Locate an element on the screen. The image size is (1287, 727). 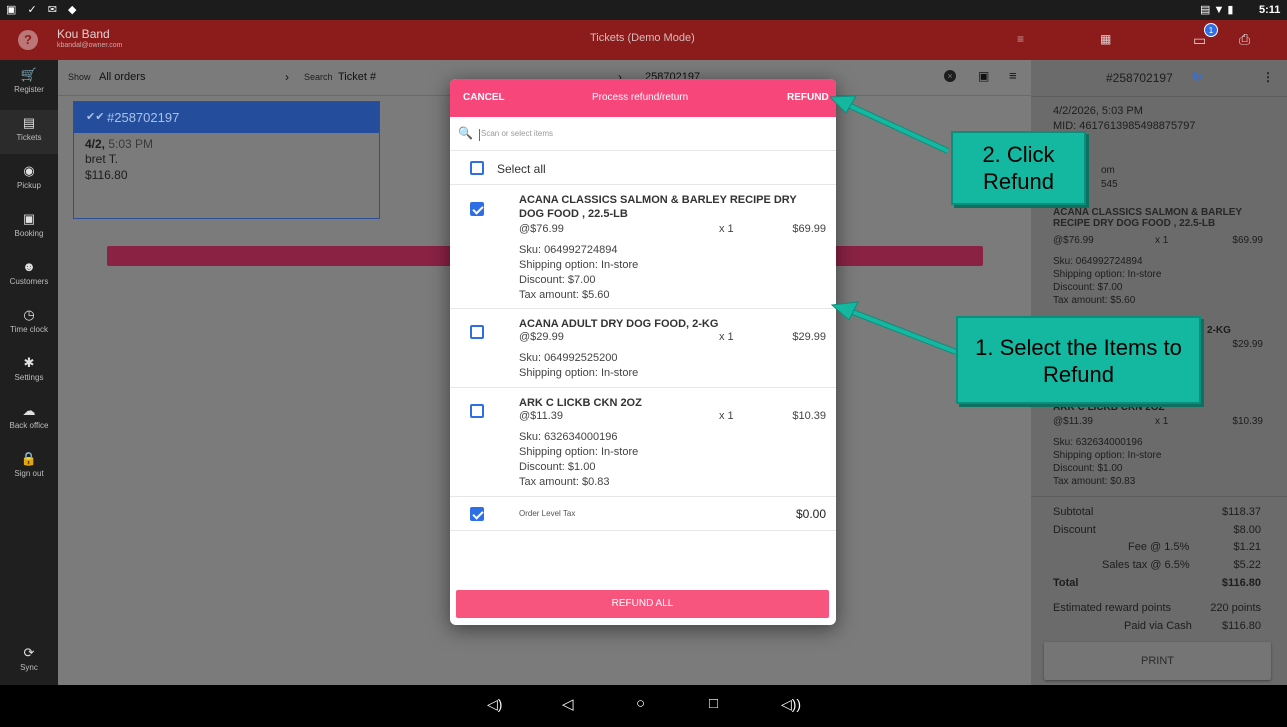
callout-step-1: 1. Select the Items to Refund is located at coordinates (1078, 360).